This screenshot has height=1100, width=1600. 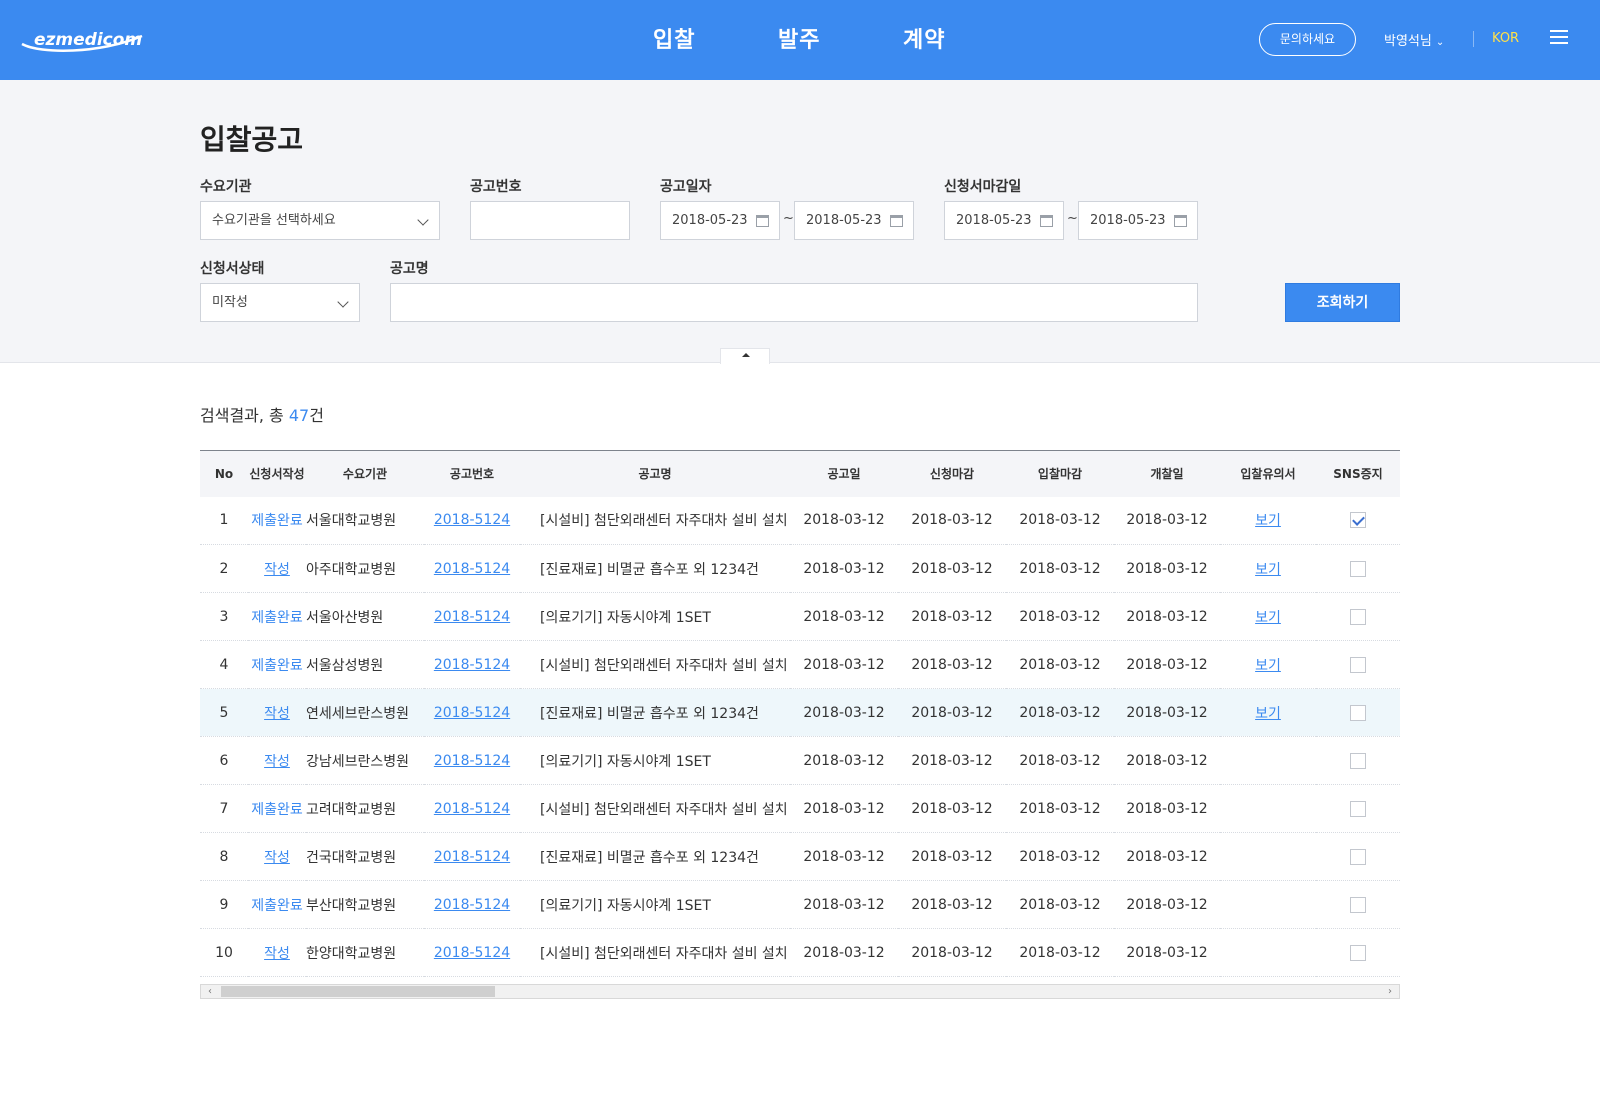 I want to click on language-selector: KOR, so click(x=1505, y=38).